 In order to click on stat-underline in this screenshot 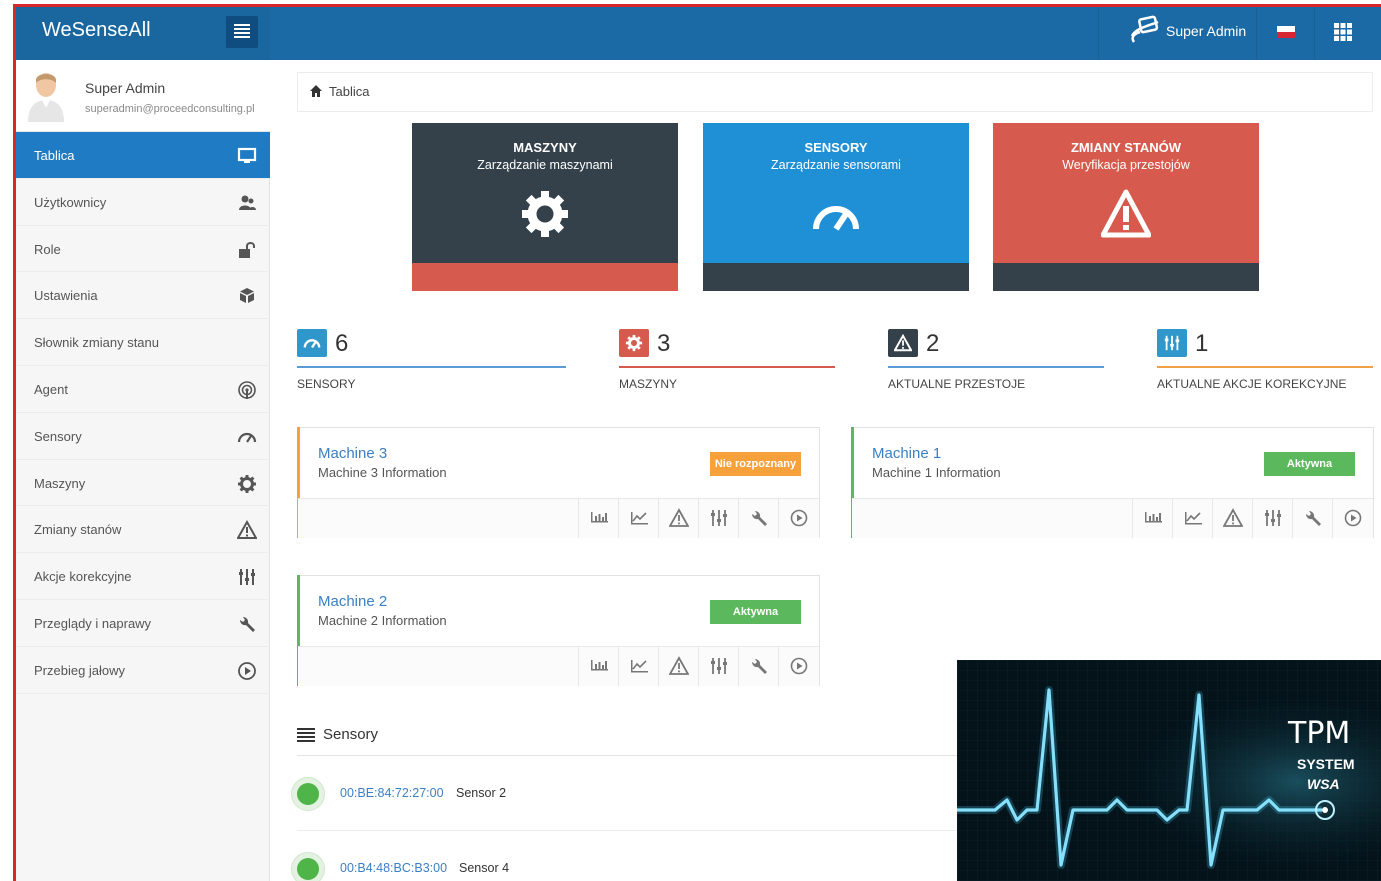, I will do `click(996, 367)`.